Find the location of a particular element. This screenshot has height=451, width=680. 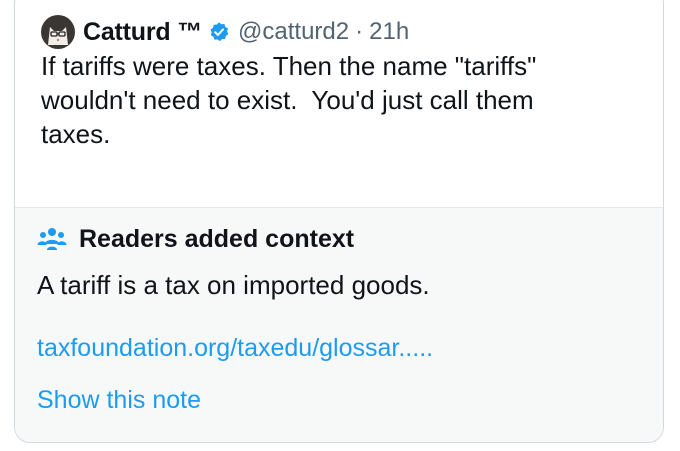

tweet-header: Catturd ™ @catturd2 · 21h is located at coordinates (225, 32).